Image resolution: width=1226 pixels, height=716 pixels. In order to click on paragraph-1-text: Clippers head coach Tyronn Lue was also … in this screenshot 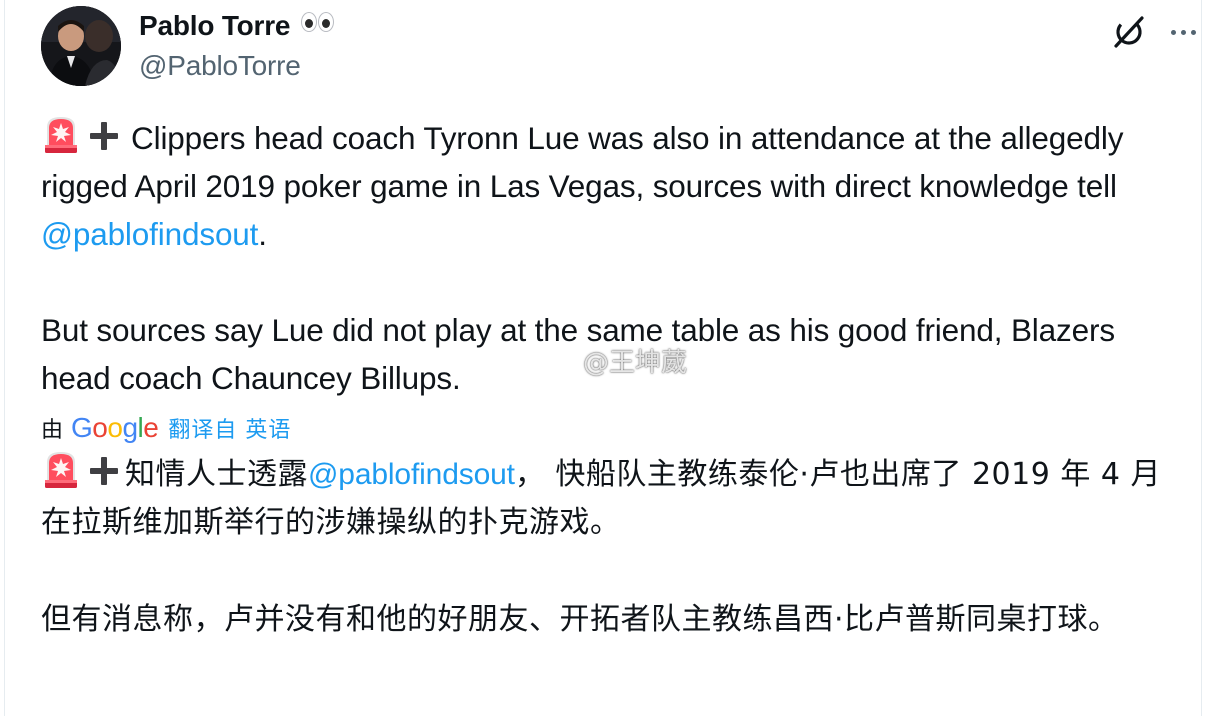, I will do `click(582, 162)`.